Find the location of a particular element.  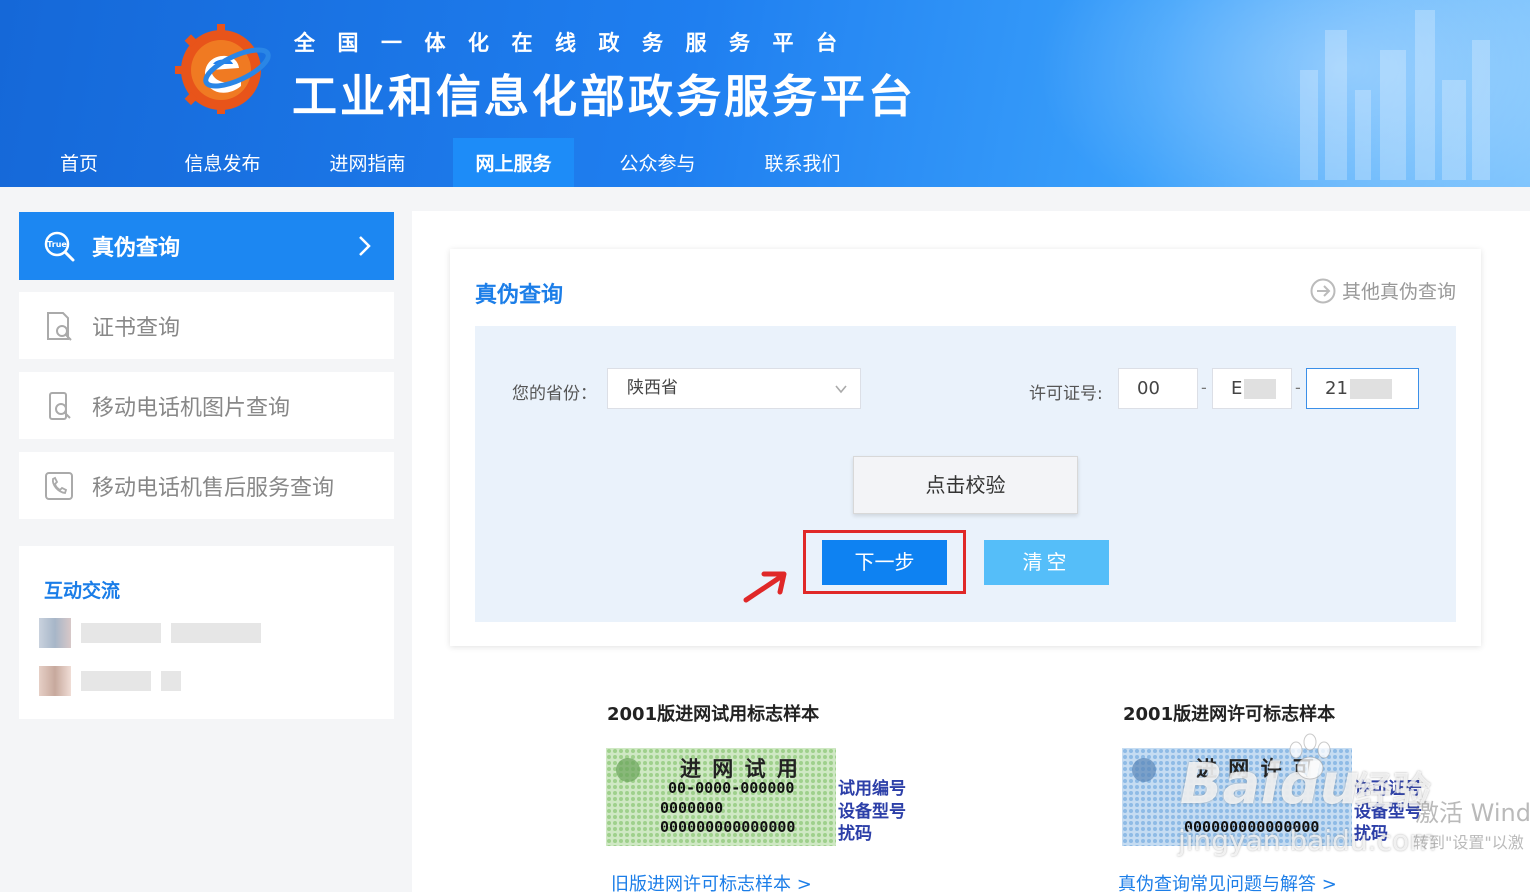

sidebar-item-true-search: True 真伪查询 is located at coordinates (206, 246).